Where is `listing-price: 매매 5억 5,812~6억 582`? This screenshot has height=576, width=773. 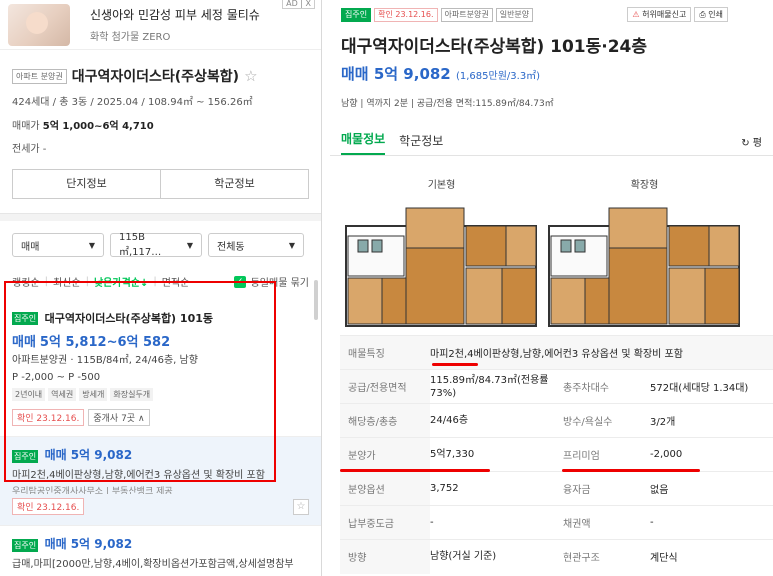 listing-price: 매매 5억 5,812~6억 582 is located at coordinates (160, 340).